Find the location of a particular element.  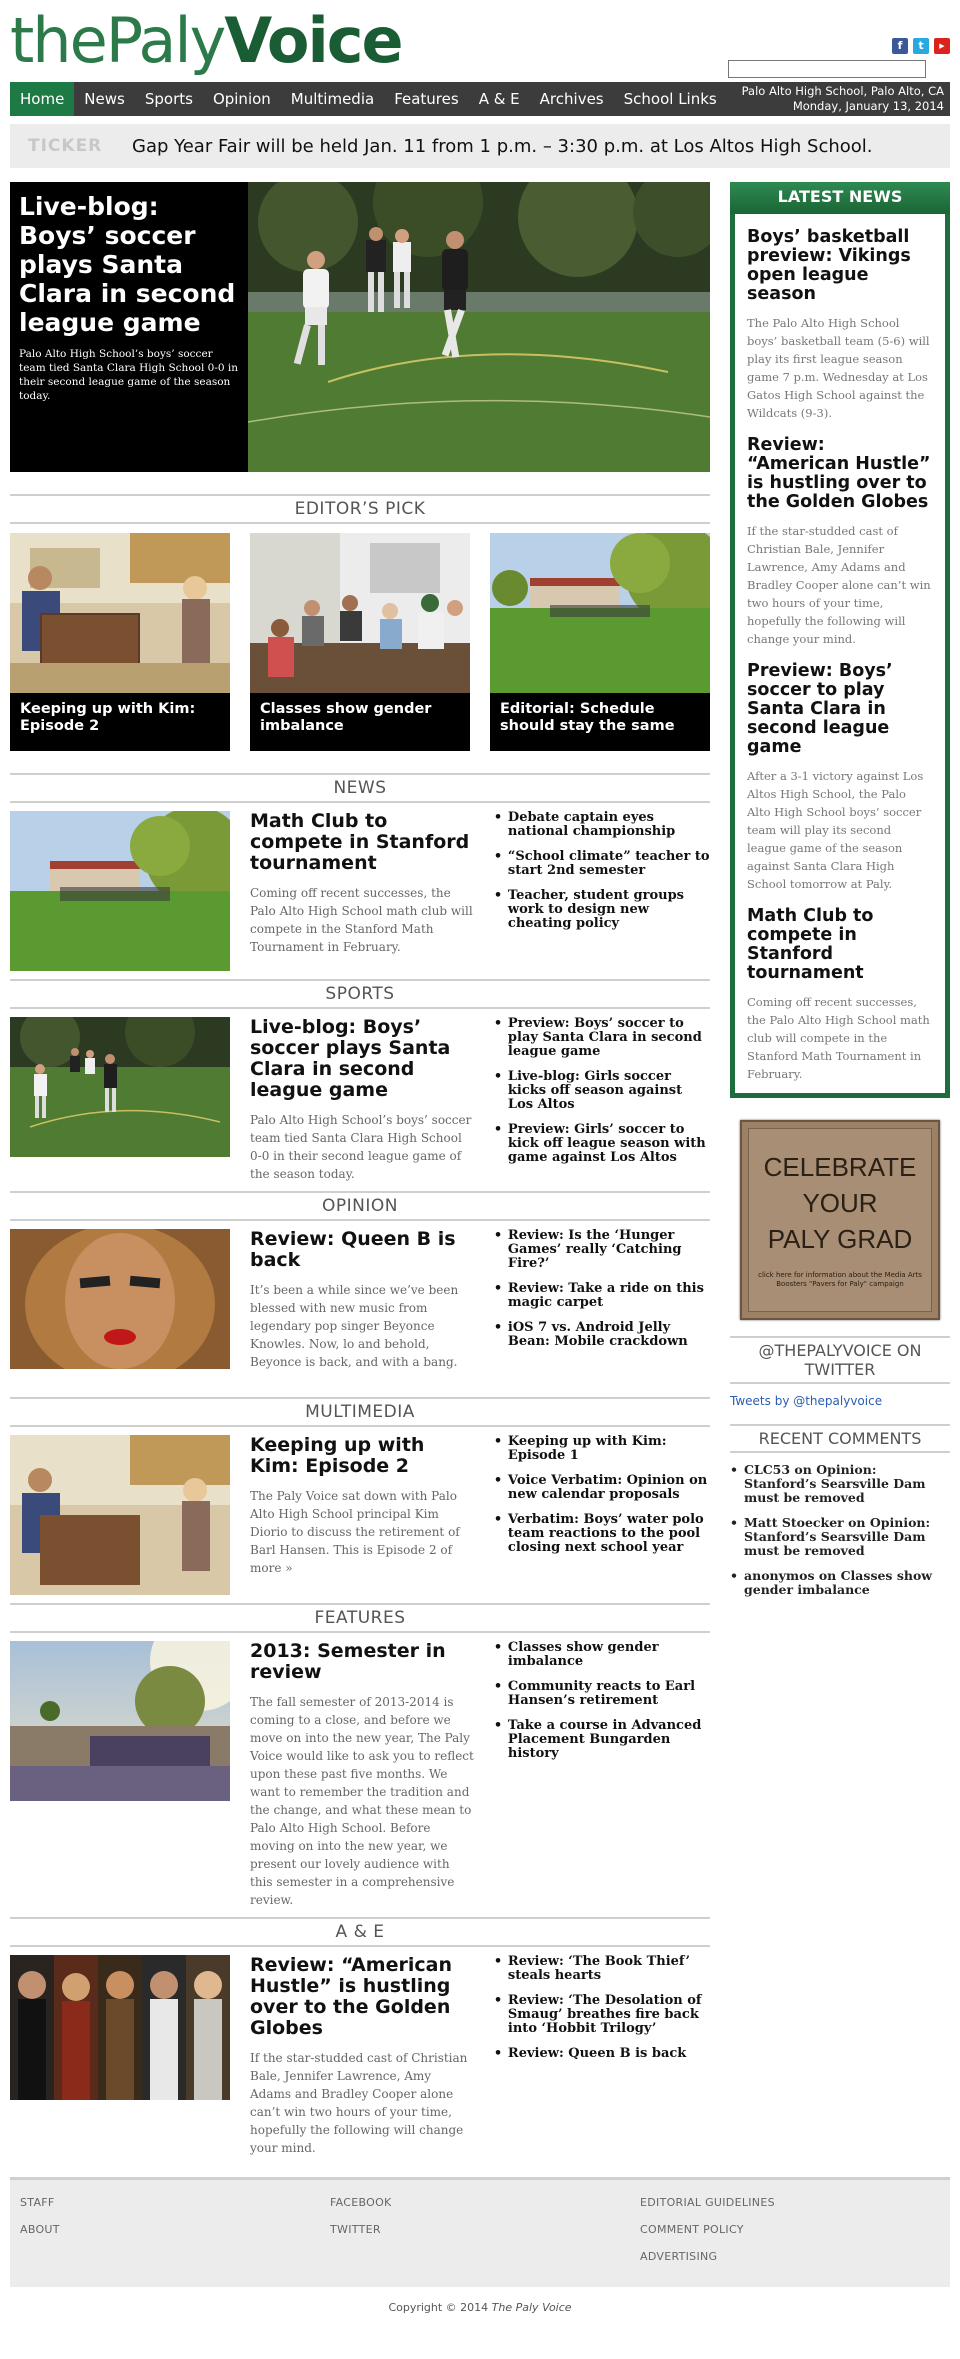

features-thumbnail is located at coordinates (120, 1721).